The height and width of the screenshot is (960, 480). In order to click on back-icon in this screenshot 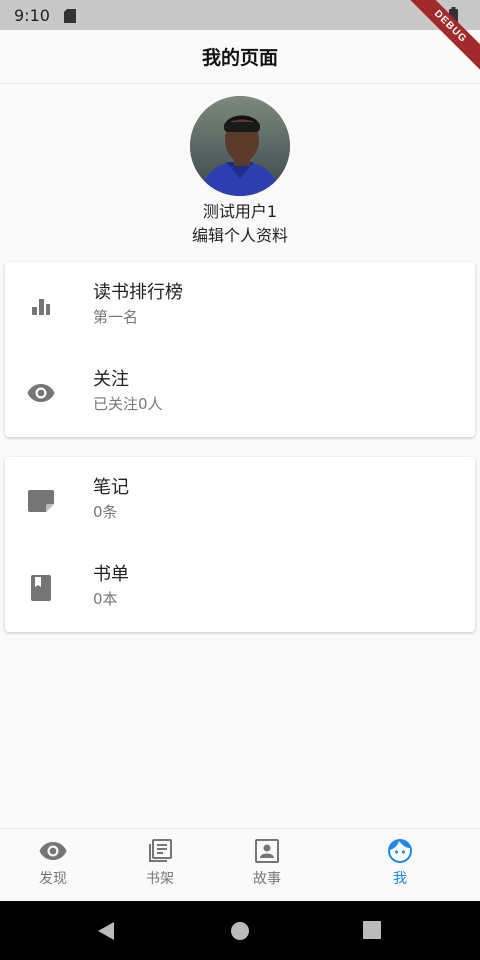, I will do `click(106, 933)`.